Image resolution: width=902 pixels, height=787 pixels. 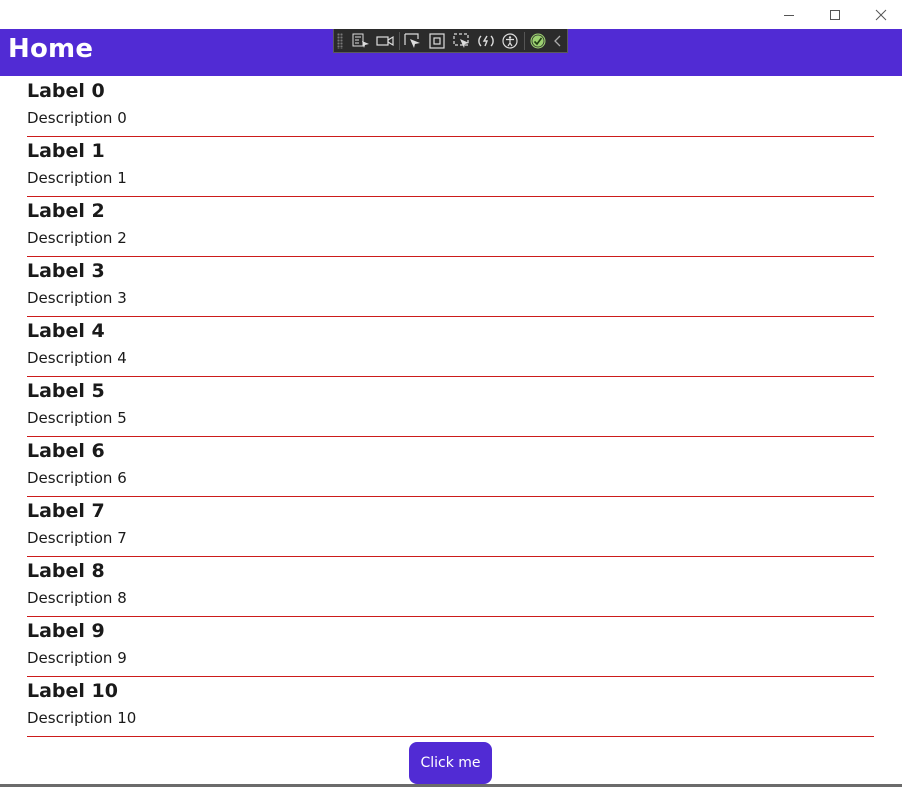 I want to click on collapse-toolbar-button, so click(x=558, y=41).